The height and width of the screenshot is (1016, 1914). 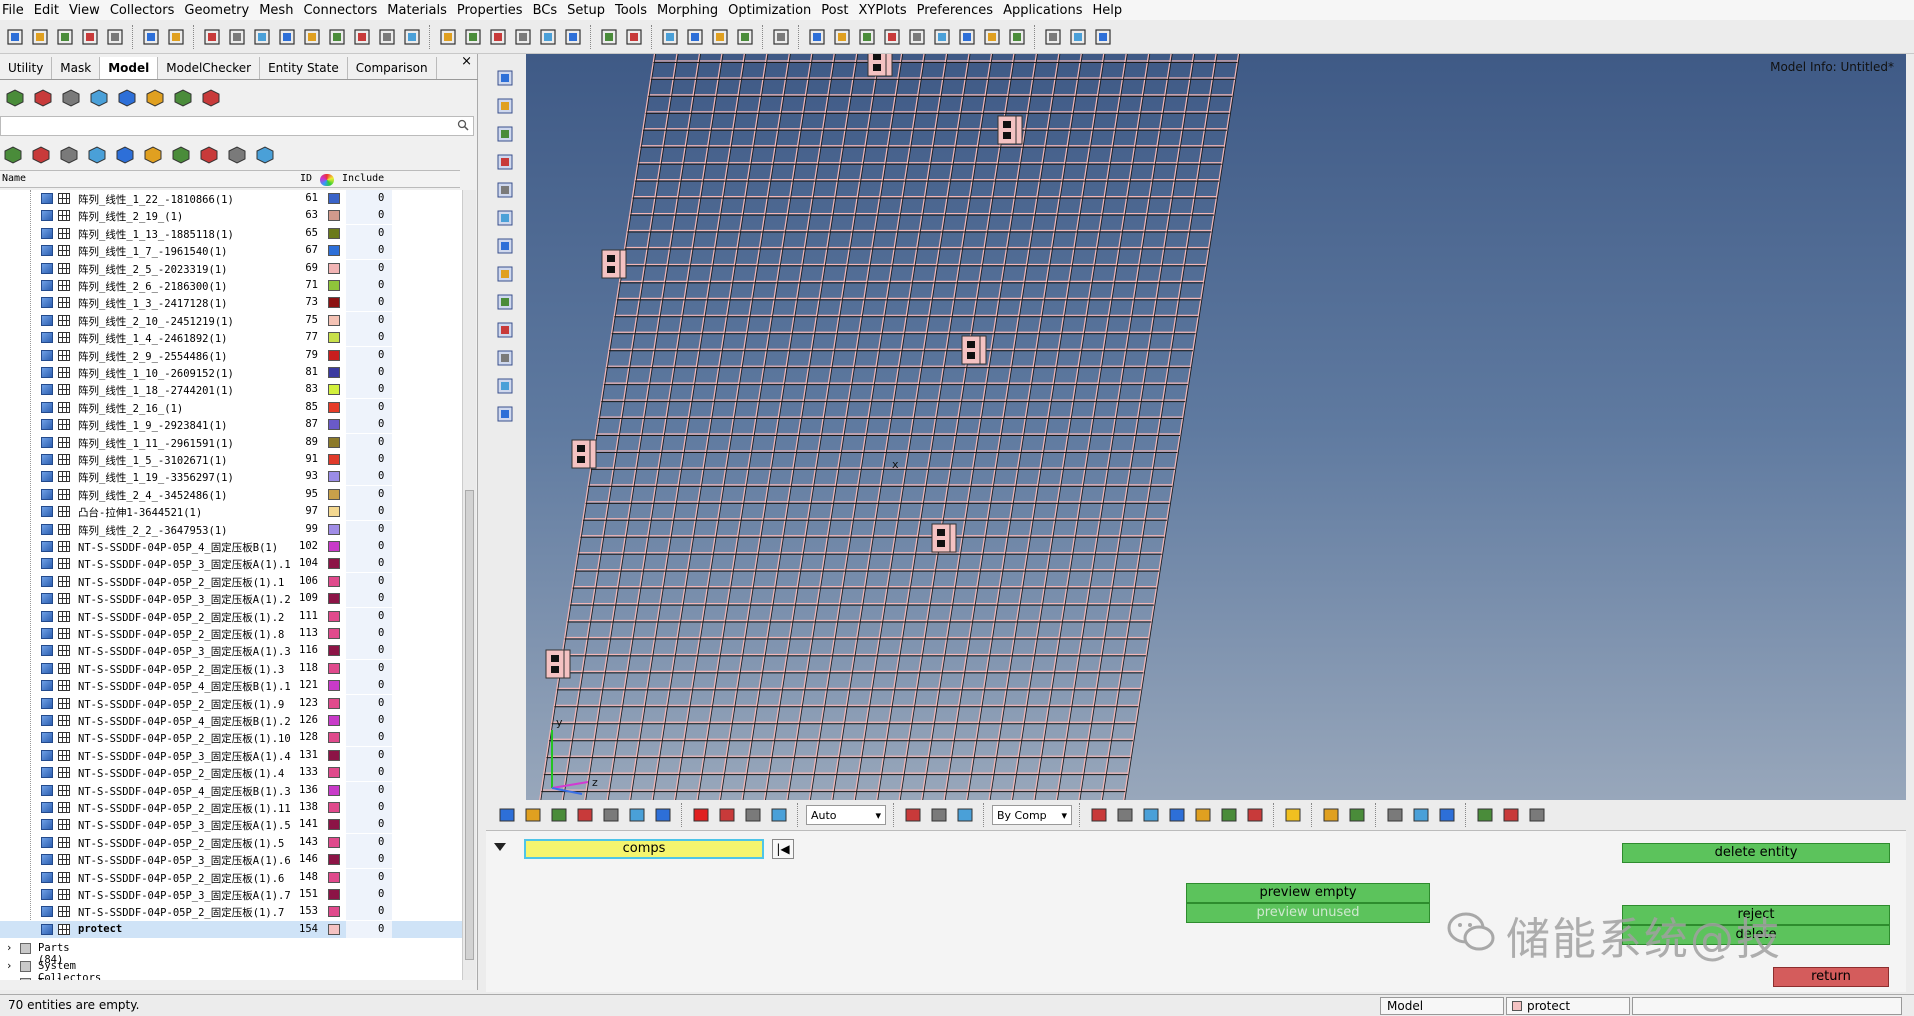 What do you see at coordinates (231, 581) in the screenshot?
I see `component-row: NT-S-SSDDF-04P-05P_2_固定压板(1).1 106 0` at bounding box center [231, 581].